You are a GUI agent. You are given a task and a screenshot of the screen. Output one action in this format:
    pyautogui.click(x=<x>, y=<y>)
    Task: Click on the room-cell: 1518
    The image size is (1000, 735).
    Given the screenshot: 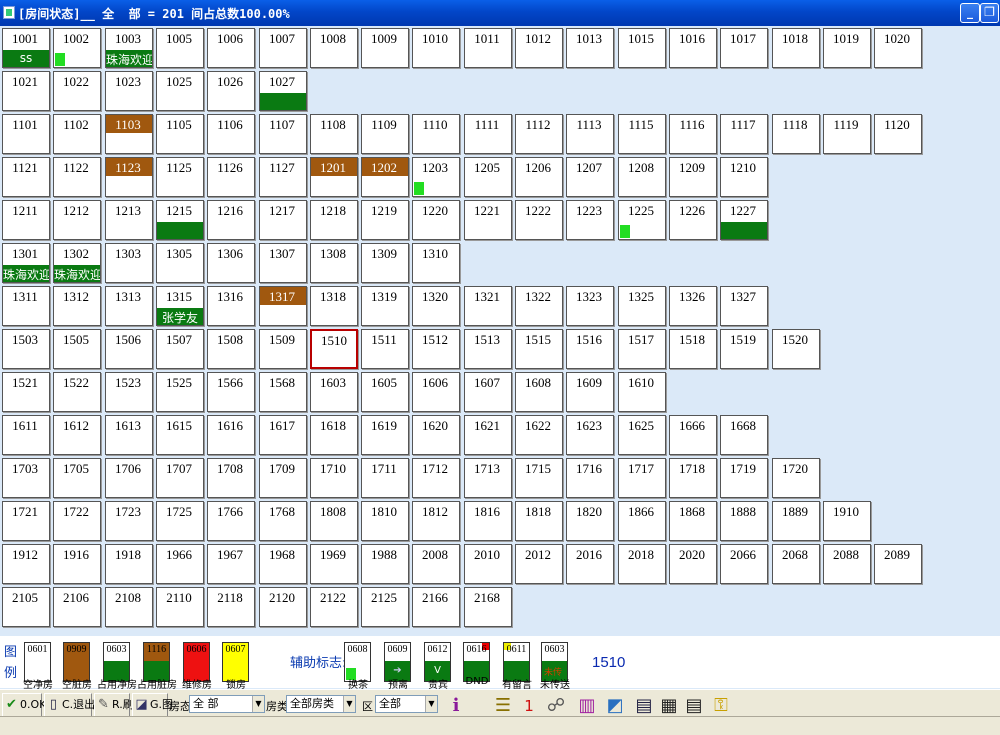 What is the action you would take?
    pyautogui.click(x=693, y=349)
    